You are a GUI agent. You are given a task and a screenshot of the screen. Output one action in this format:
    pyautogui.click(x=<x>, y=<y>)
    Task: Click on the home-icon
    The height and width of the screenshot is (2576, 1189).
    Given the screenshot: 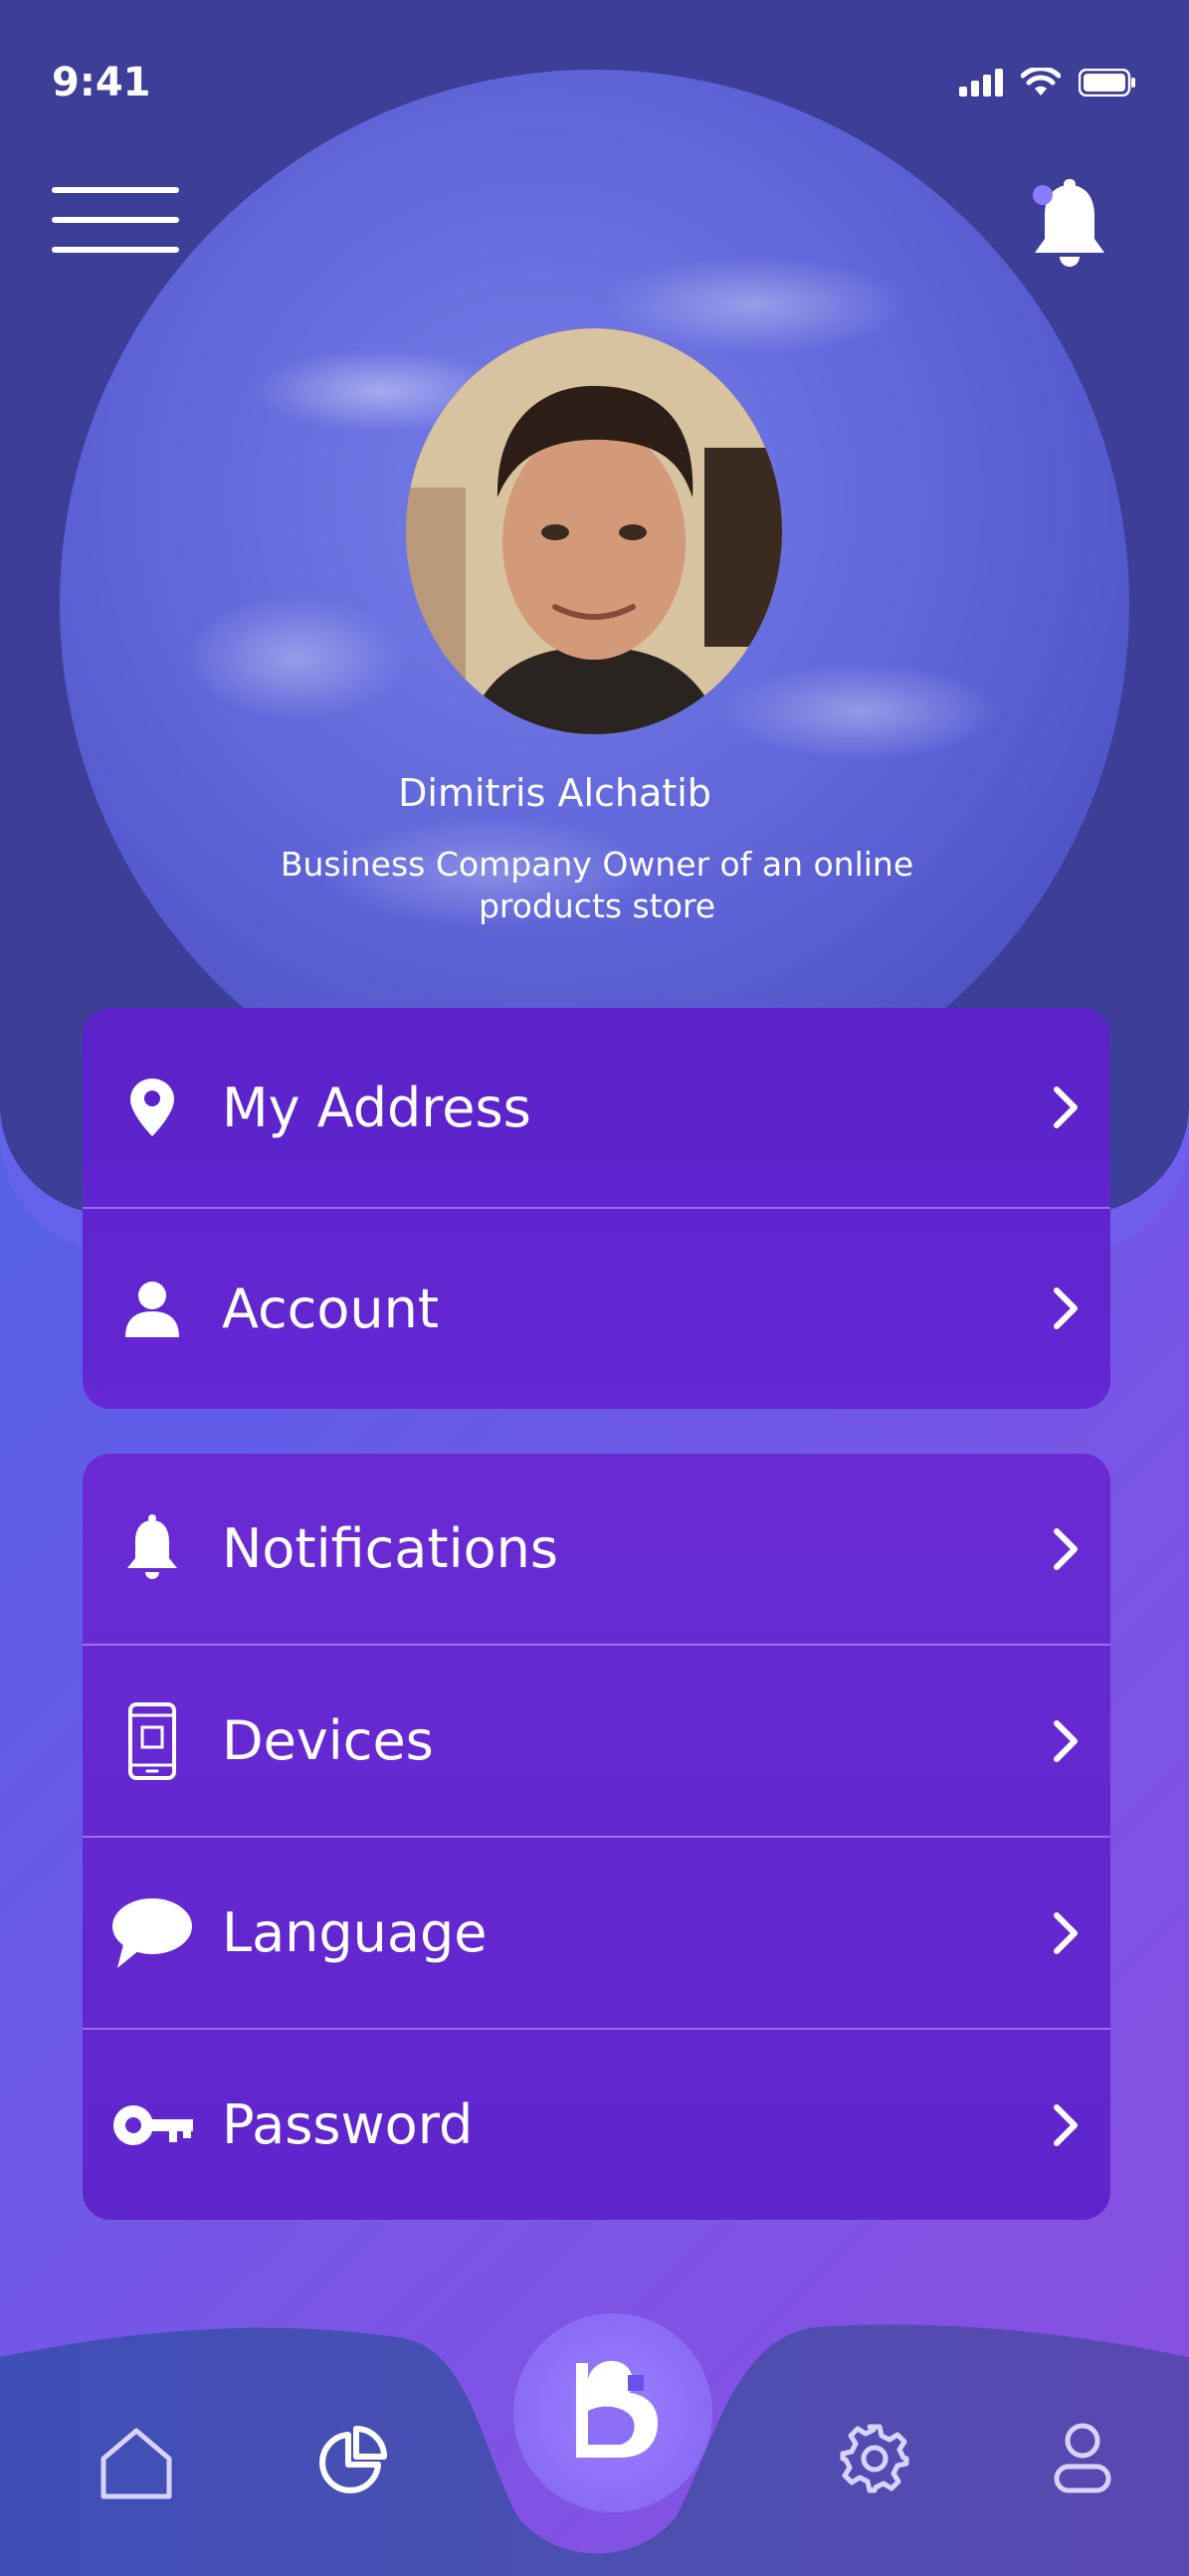 What is the action you would take?
    pyautogui.click(x=136, y=2463)
    